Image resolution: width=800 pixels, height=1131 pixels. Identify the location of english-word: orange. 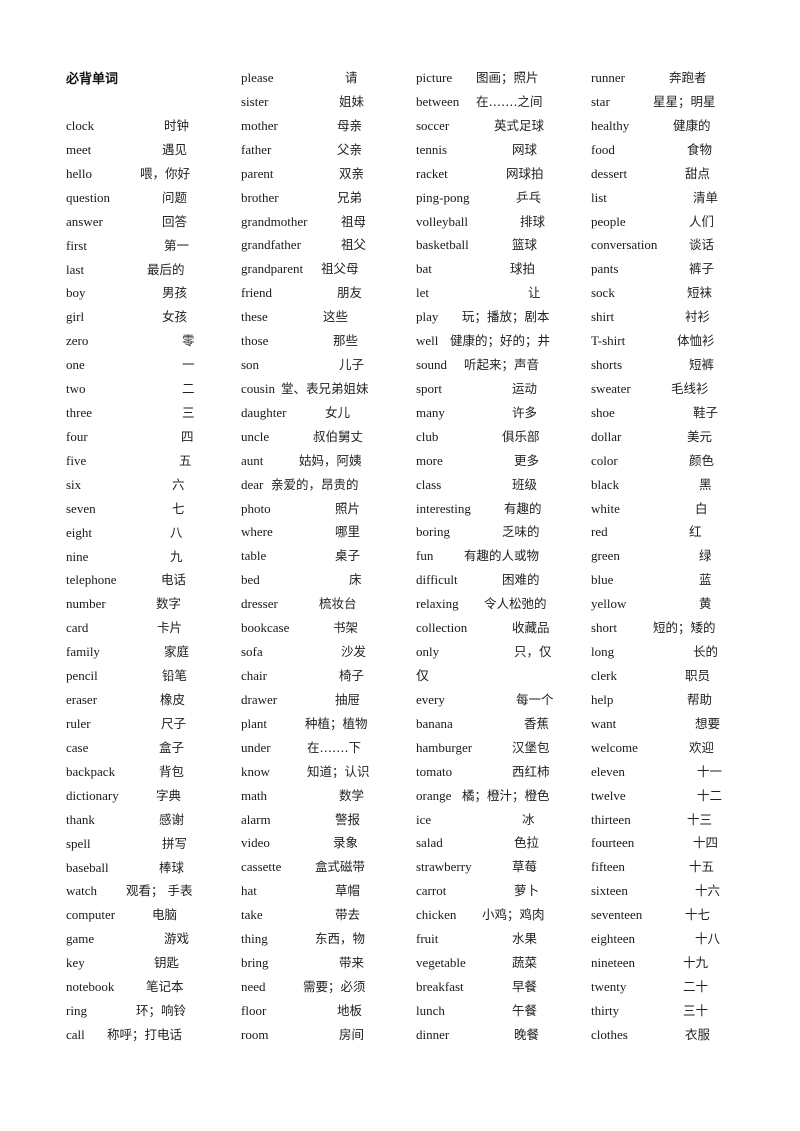
(434, 795).